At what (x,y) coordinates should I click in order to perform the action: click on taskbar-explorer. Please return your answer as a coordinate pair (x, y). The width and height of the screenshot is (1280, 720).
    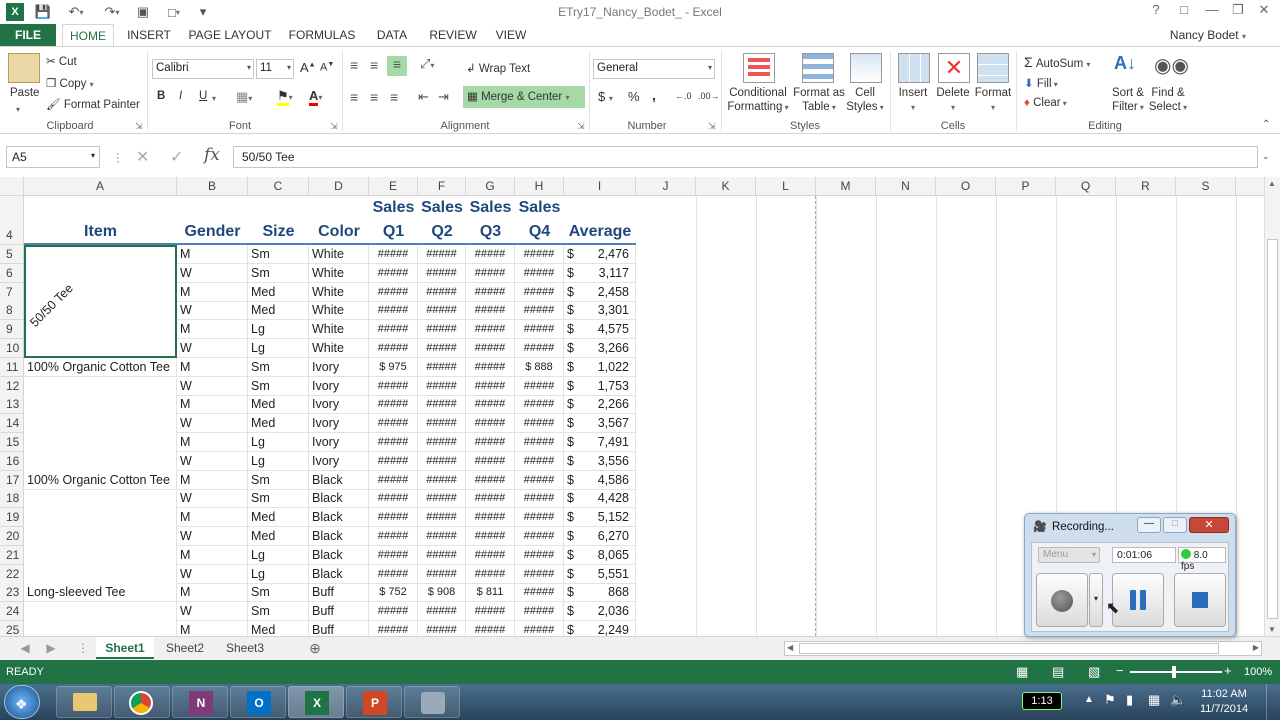
    Looking at the image, I should click on (84, 702).